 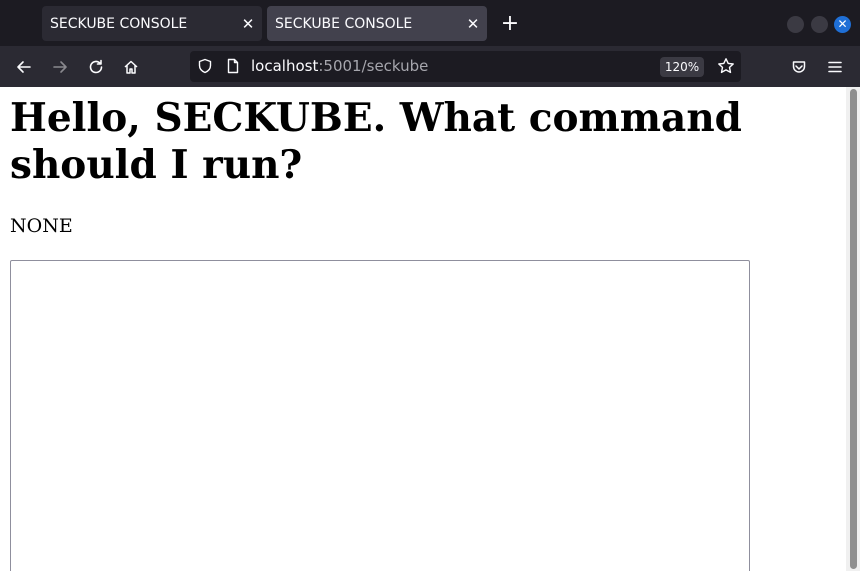 What do you see at coordinates (233, 66) in the screenshot?
I see `page-icon` at bounding box center [233, 66].